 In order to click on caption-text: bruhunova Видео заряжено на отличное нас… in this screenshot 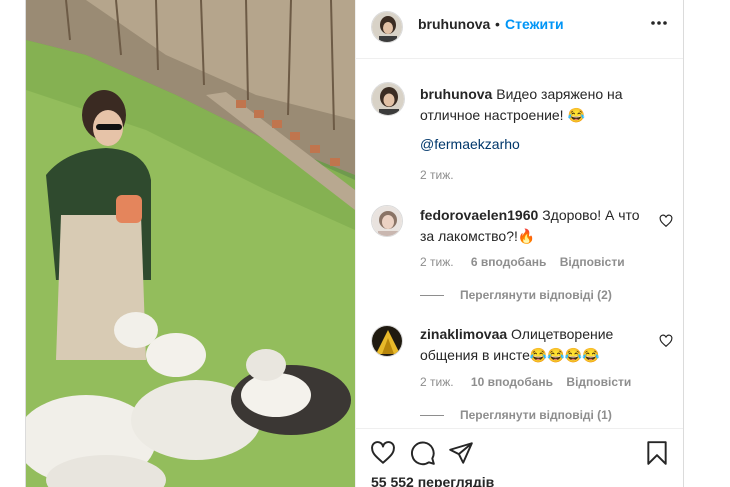, I will do `click(535, 105)`.